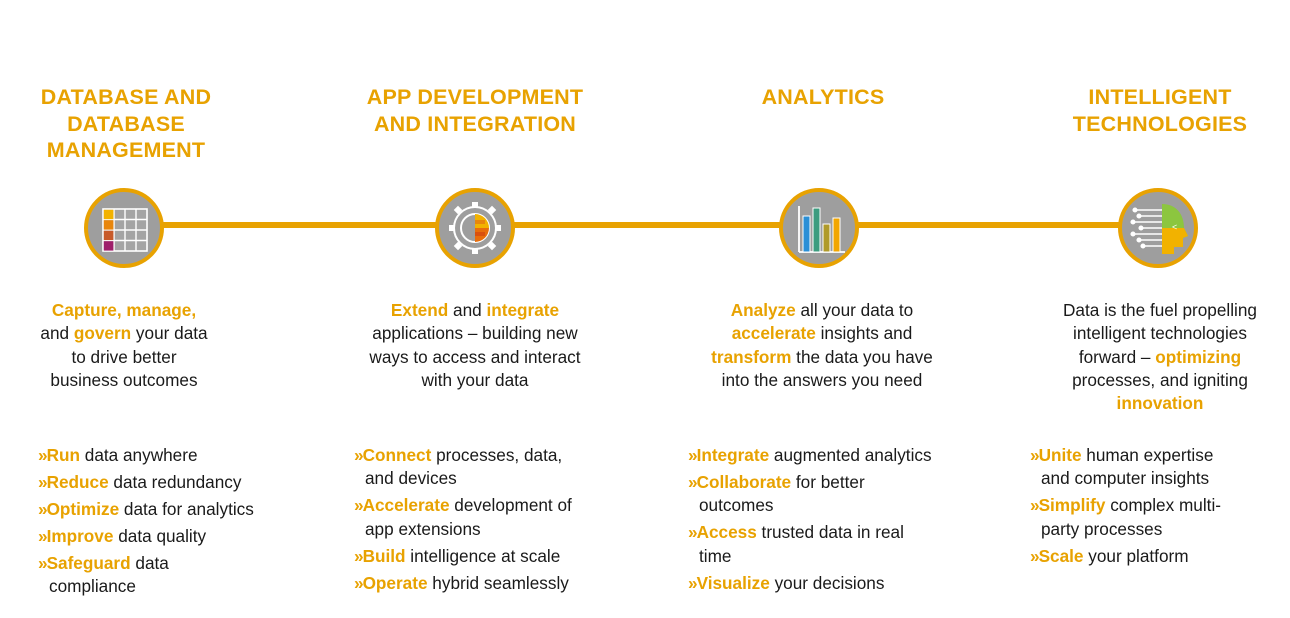 The width and height of the screenshot is (1290, 618). What do you see at coordinates (833, 494) in the screenshot?
I see `list-item: »Collaborate for better outcomes` at bounding box center [833, 494].